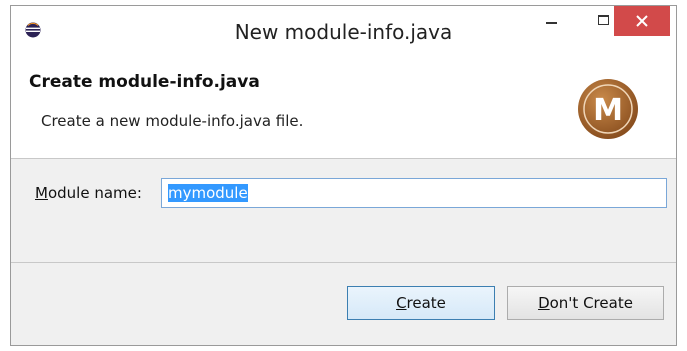 The image size is (687, 351). What do you see at coordinates (172, 121) in the screenshot?
I see `banner-description: Create a new module-info.java file.` at bounding box center [172, 121].